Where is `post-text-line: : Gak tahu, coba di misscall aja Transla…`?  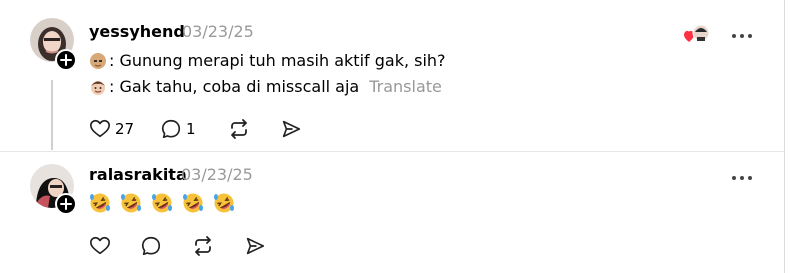
post-text-line: : Gak tahu, coba di misscall aja Transla… is located at coordinates (265, 87).